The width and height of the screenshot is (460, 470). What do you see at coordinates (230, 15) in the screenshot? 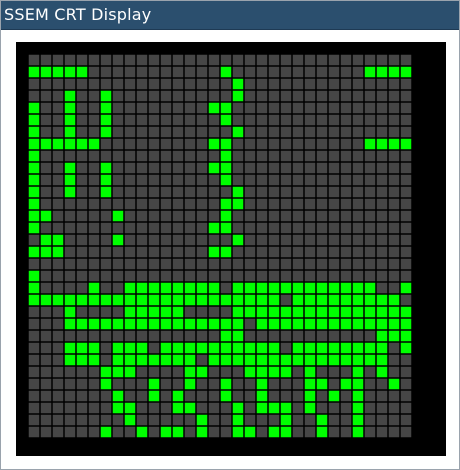
I see `title-bar: SSEM CRT Display` at bounding box center [230, 15].